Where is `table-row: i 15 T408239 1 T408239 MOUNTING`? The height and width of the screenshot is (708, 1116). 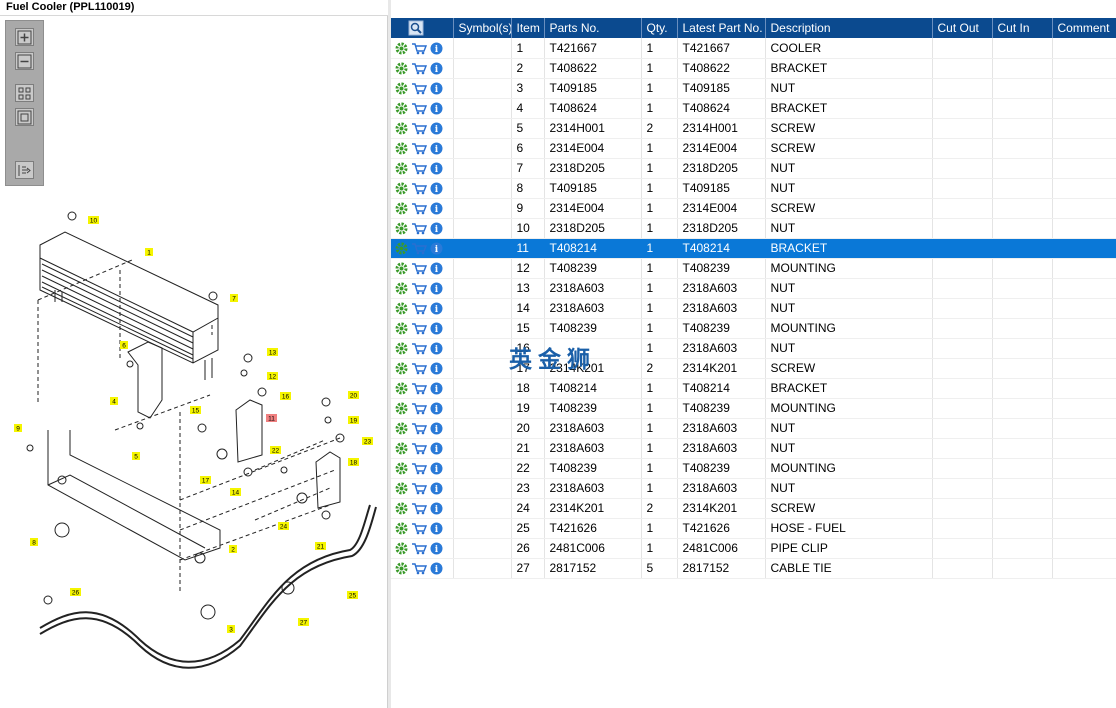
table-row: i 15 T408239 1 T408239 MOUNTING is located at coordinates (753, 328).